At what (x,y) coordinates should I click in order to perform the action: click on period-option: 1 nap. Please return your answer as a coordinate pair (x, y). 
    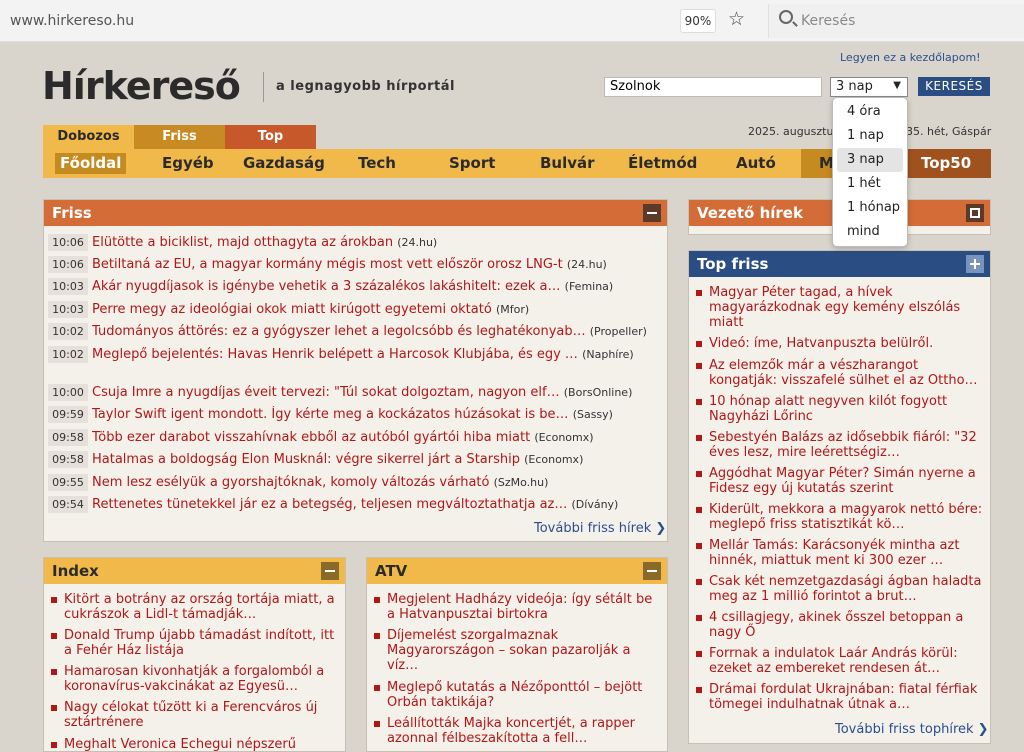
    Looking at the image, I should click on (870, 136).